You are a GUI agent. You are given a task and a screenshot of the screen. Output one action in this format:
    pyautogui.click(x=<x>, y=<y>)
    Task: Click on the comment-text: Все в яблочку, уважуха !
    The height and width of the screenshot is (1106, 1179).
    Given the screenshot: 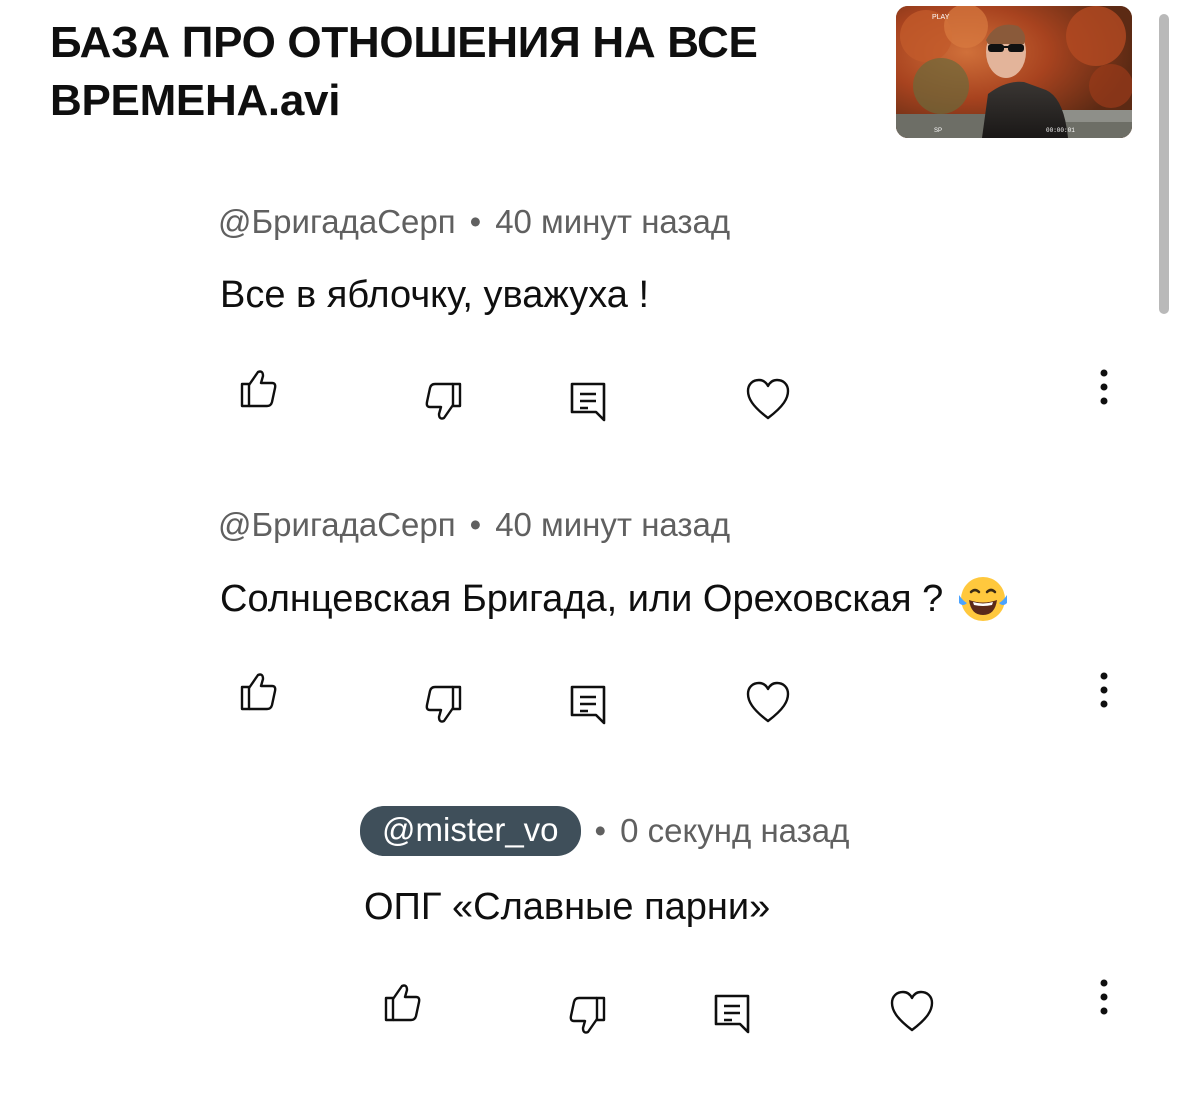 What is the action you would take?
    pyautogui.click(x=434, y=295)
    